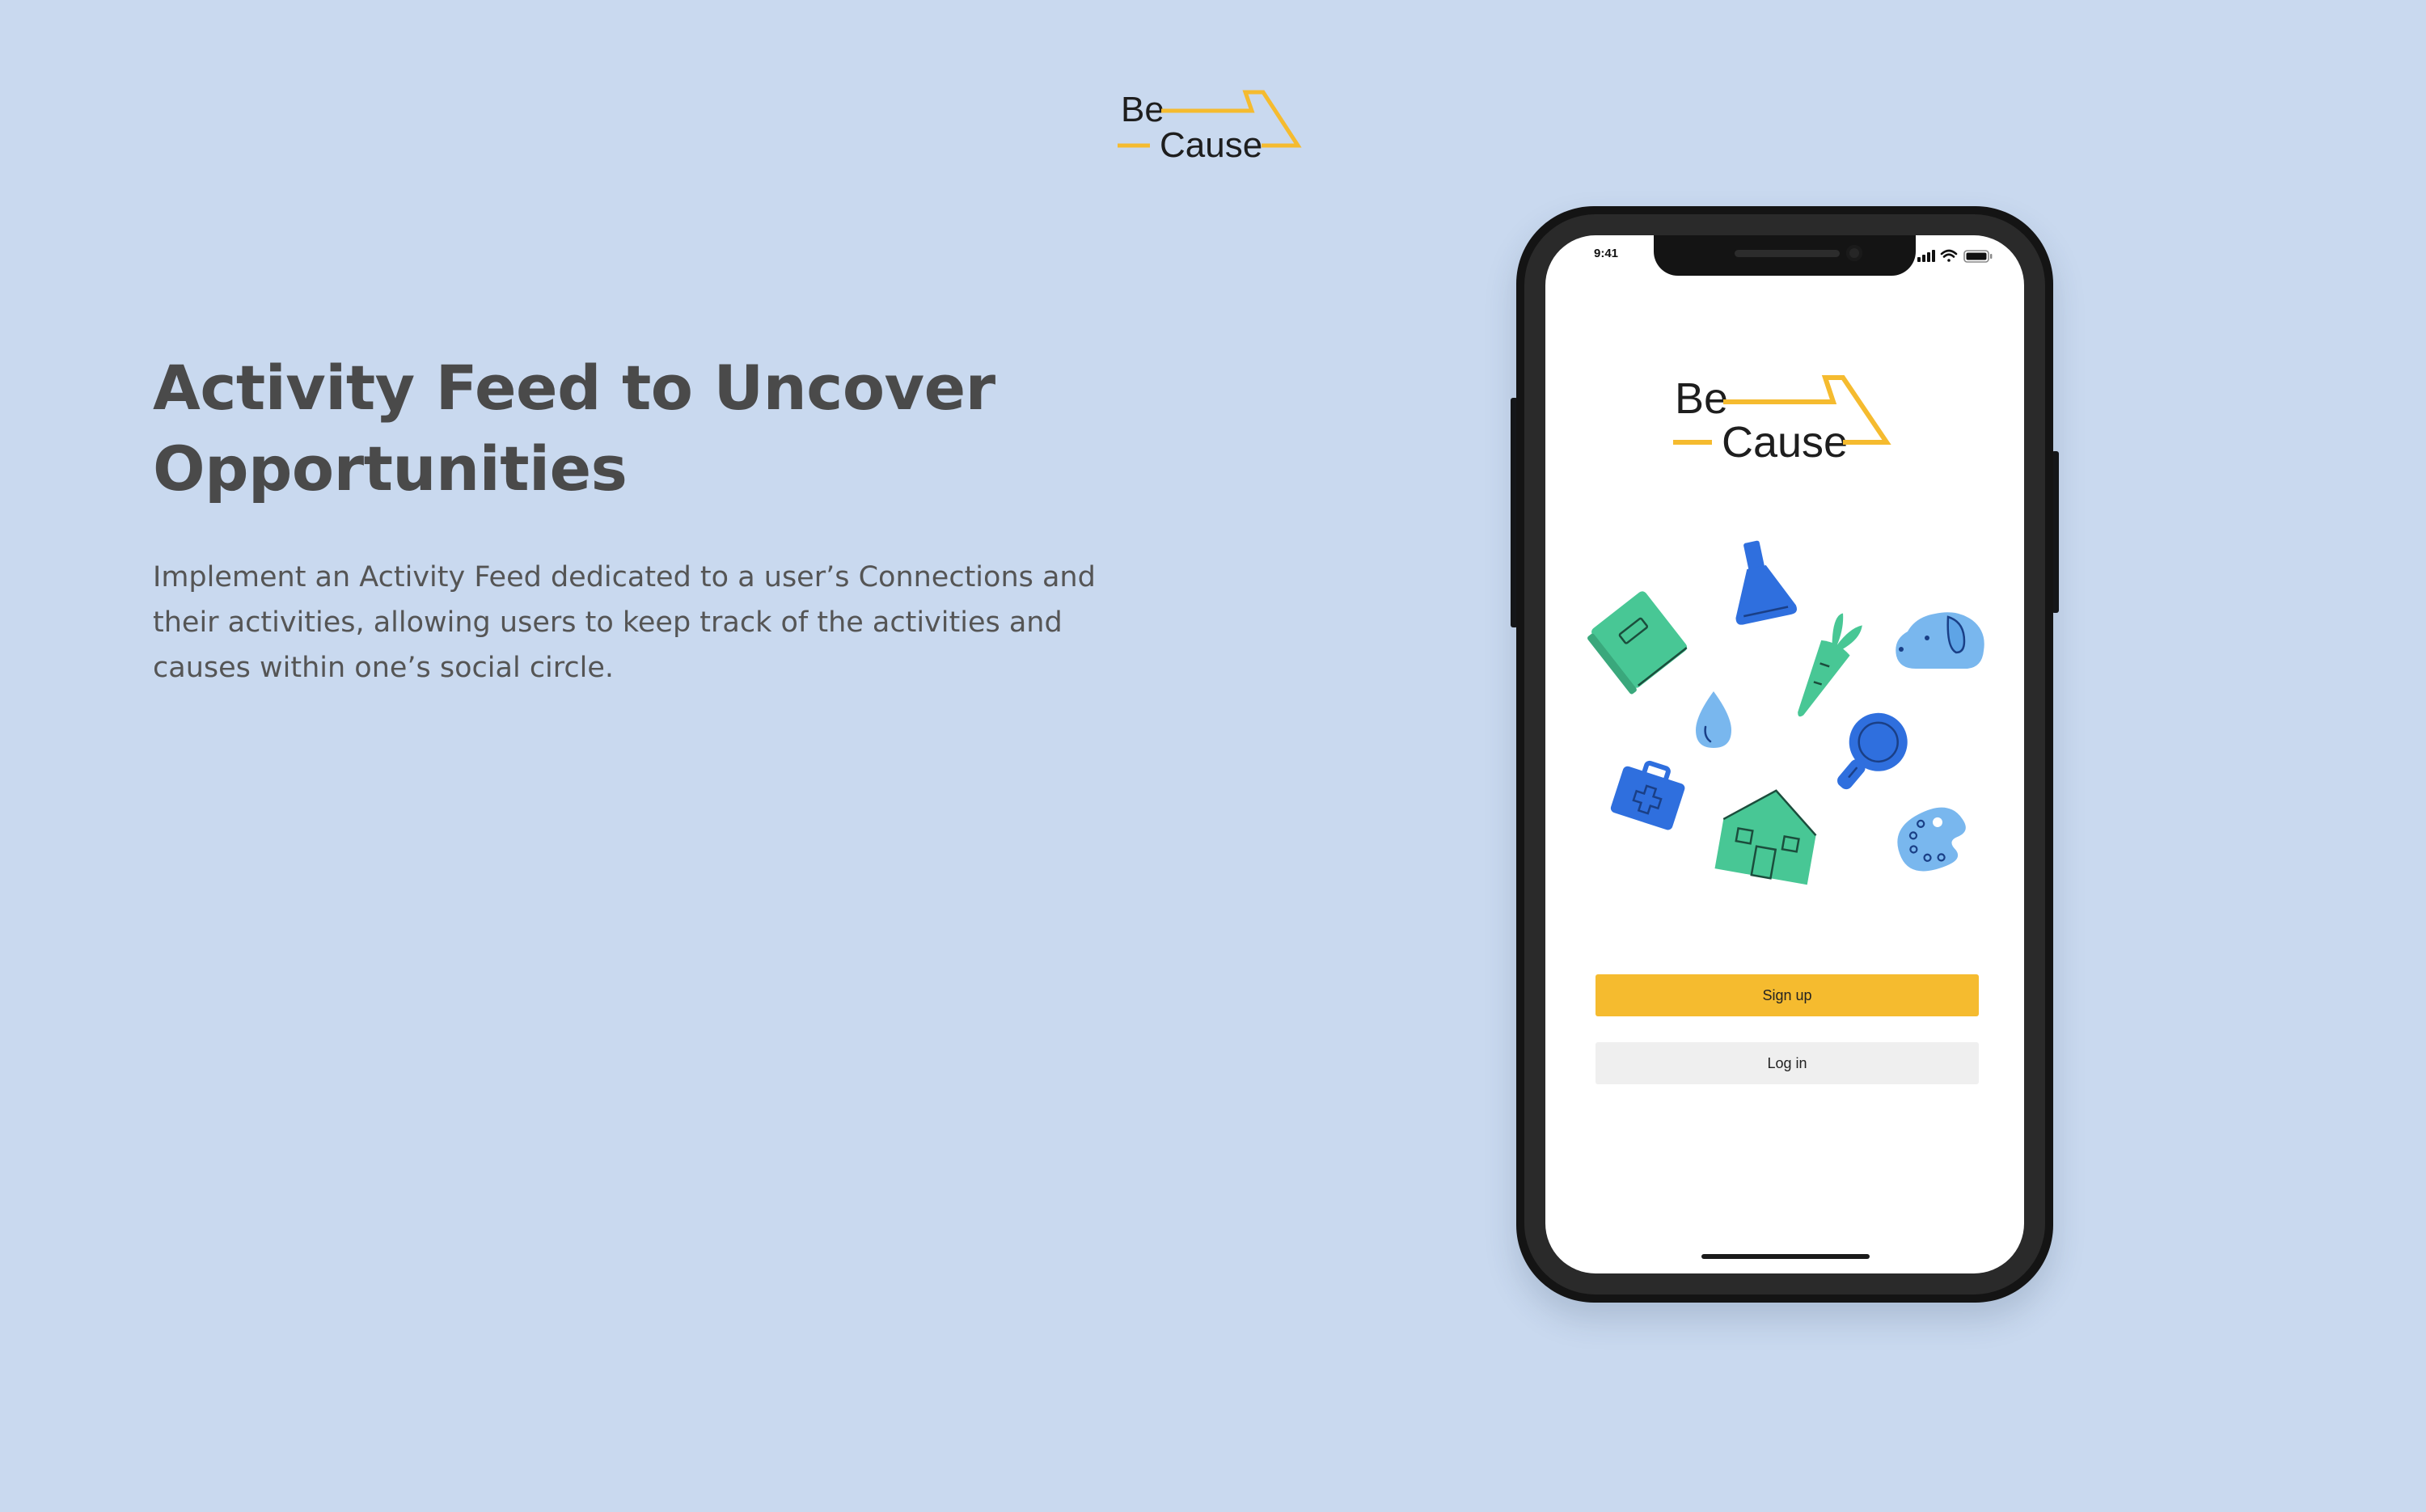 Image resolution: width=2426 pixels, height=1512 pixels. What do you see at coordinates (1765, 837) in the screenshot?
I see `house-icon` at bounding box center [1765, 837].